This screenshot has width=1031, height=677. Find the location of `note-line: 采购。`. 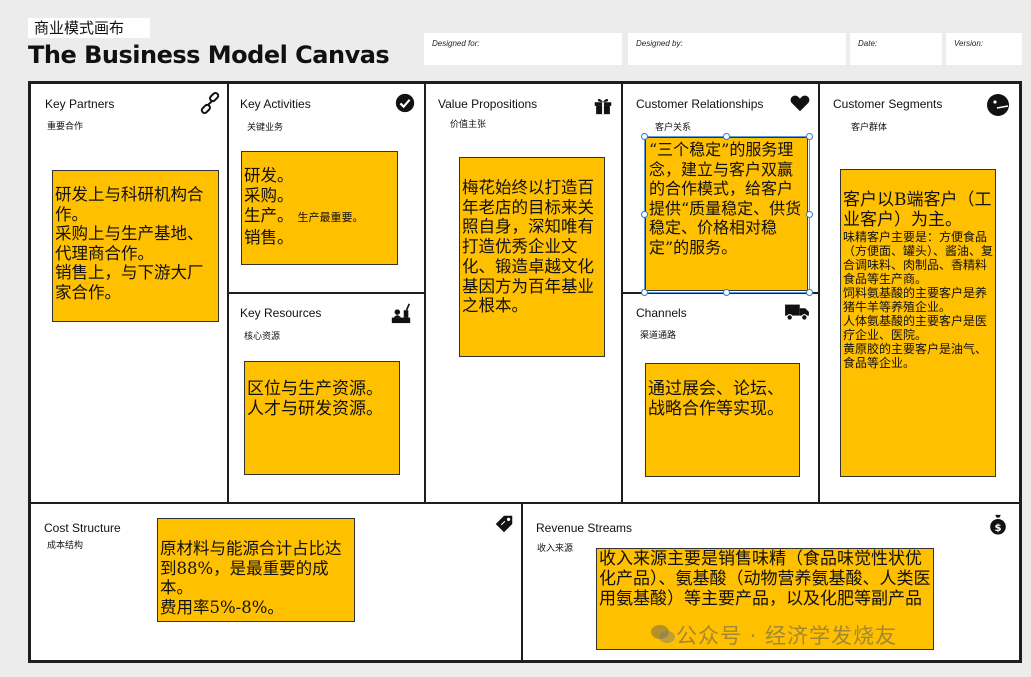

note-line: 采购。 is located at coordinates (269, 195).